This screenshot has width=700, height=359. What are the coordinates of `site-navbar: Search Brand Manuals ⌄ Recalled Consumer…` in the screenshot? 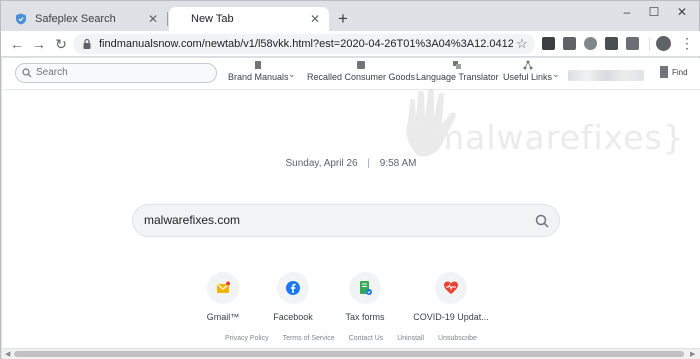 It's located at (351, 74).